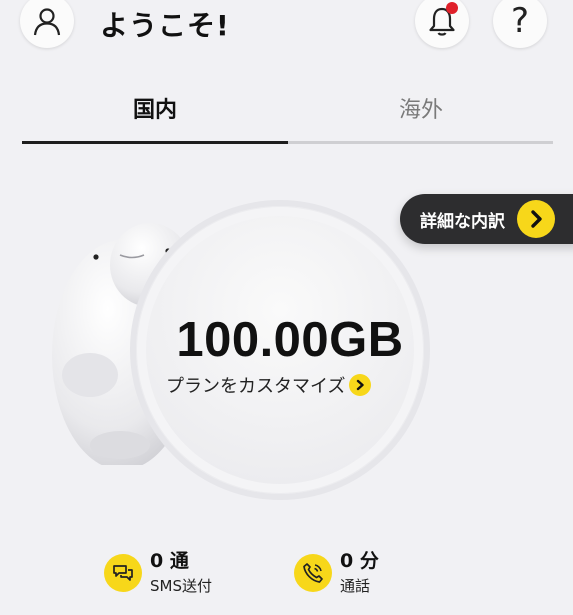 The height and width of the screenshot is (615, 573). What do you see at coordinates (336, 573) in the screenshot?
I see `call-usage: 0 分 通話` at bounding box center [336, 573].